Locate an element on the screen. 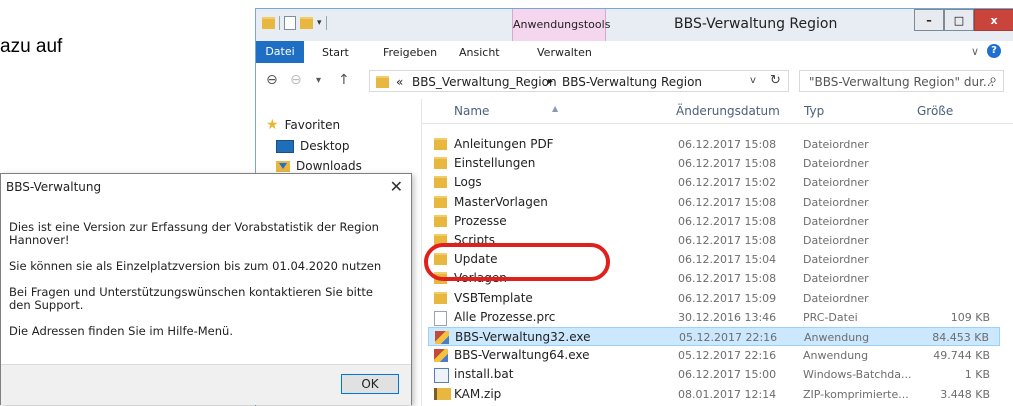  tab-freigeben: Freigeben is located at coordinates (410, 52).